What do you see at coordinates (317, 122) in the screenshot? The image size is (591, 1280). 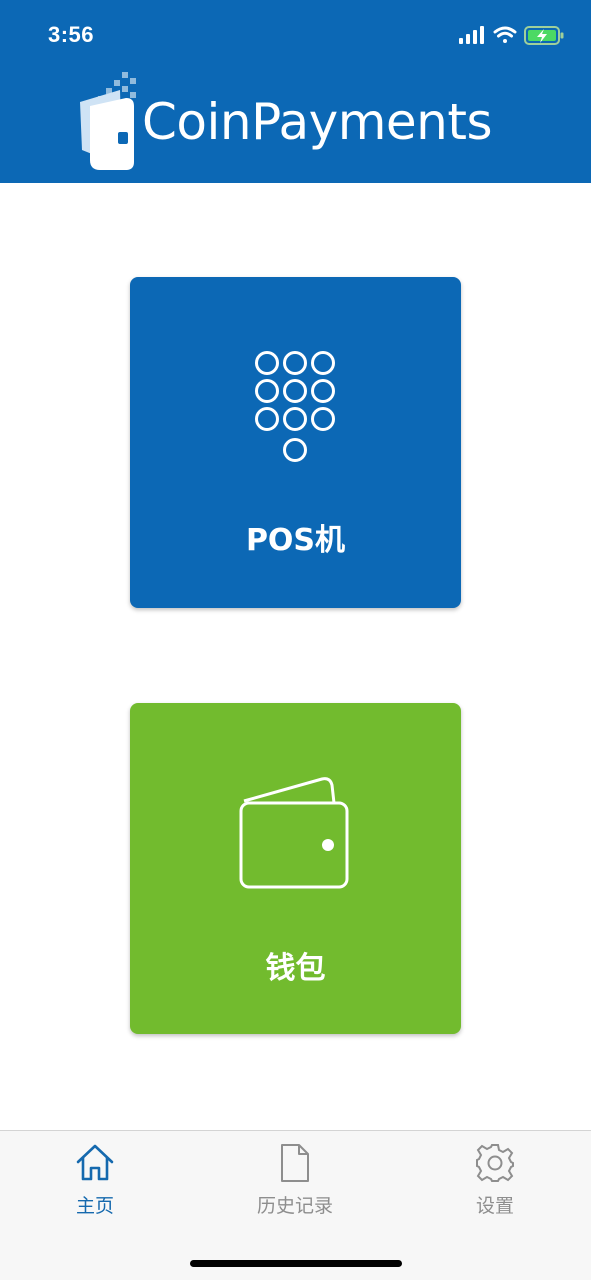 I see `brand-name: CoinPayments` at bounding box center [317, 122].